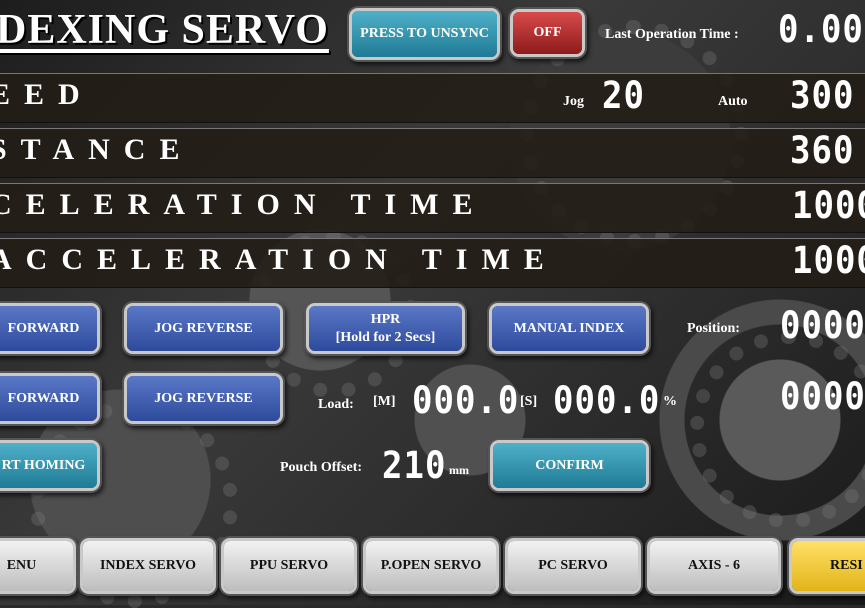 This screenshot has width=865, height=608. Describe the element at coordinates (670, 401) in the screenshot. I see `percent-label: %` at that location.